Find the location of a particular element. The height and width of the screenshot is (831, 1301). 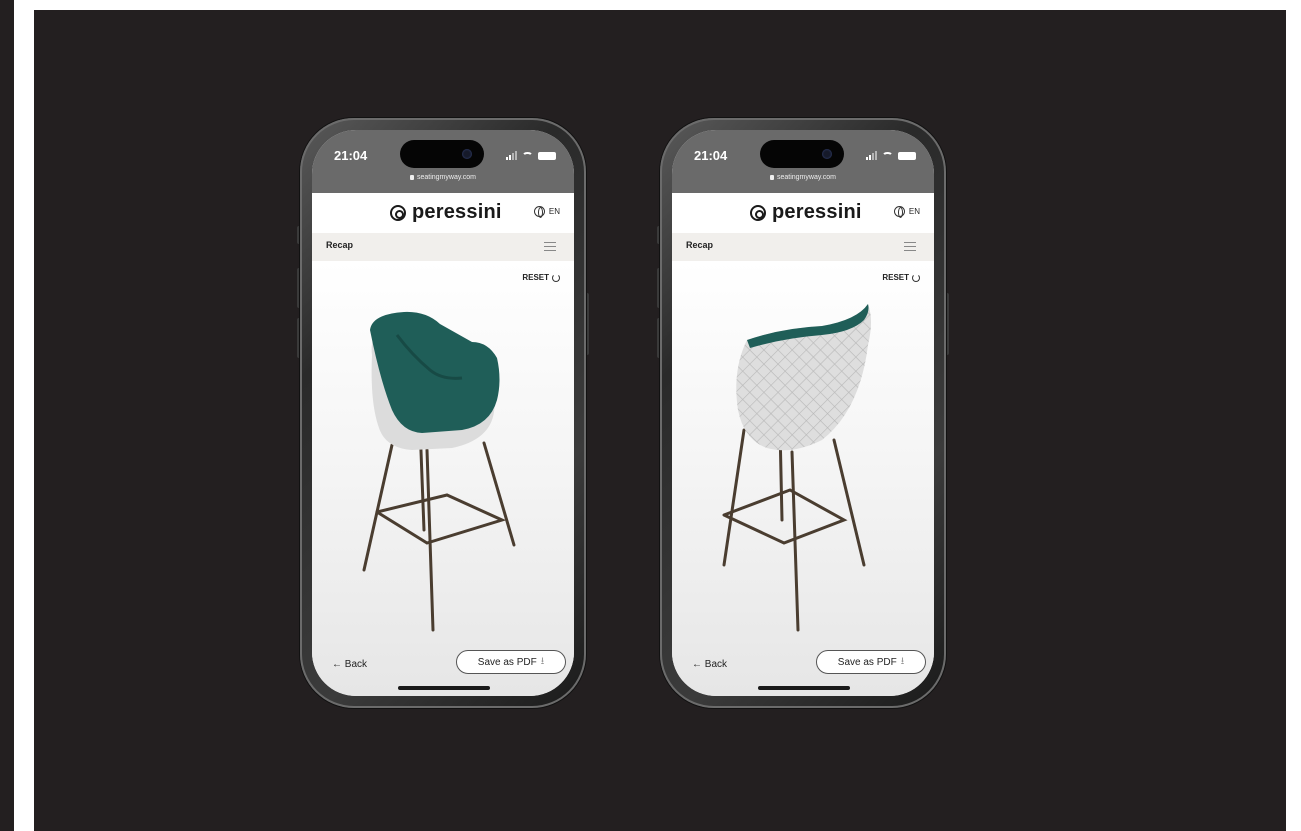

left-edge-bar is located at coordinates (7, 415).